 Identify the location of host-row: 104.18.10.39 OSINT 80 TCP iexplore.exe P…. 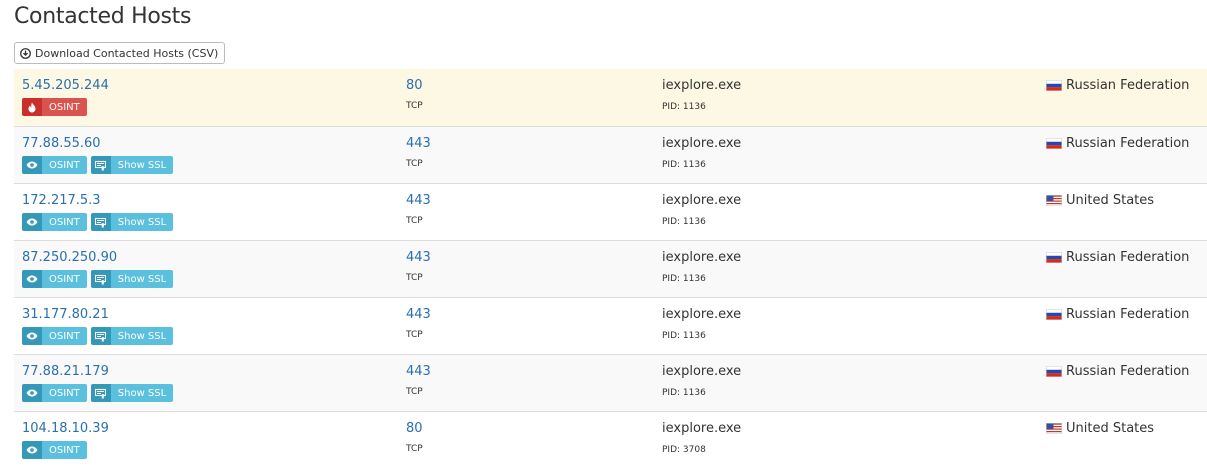
(610, 439).